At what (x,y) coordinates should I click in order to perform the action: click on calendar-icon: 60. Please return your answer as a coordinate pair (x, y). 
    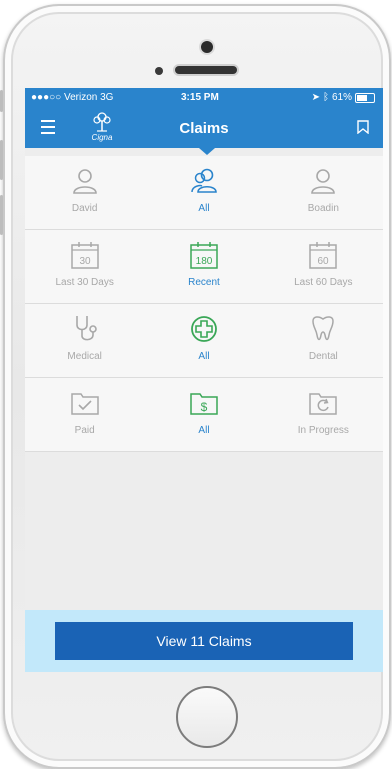
    Looking at the image, I should click on (323, 255).